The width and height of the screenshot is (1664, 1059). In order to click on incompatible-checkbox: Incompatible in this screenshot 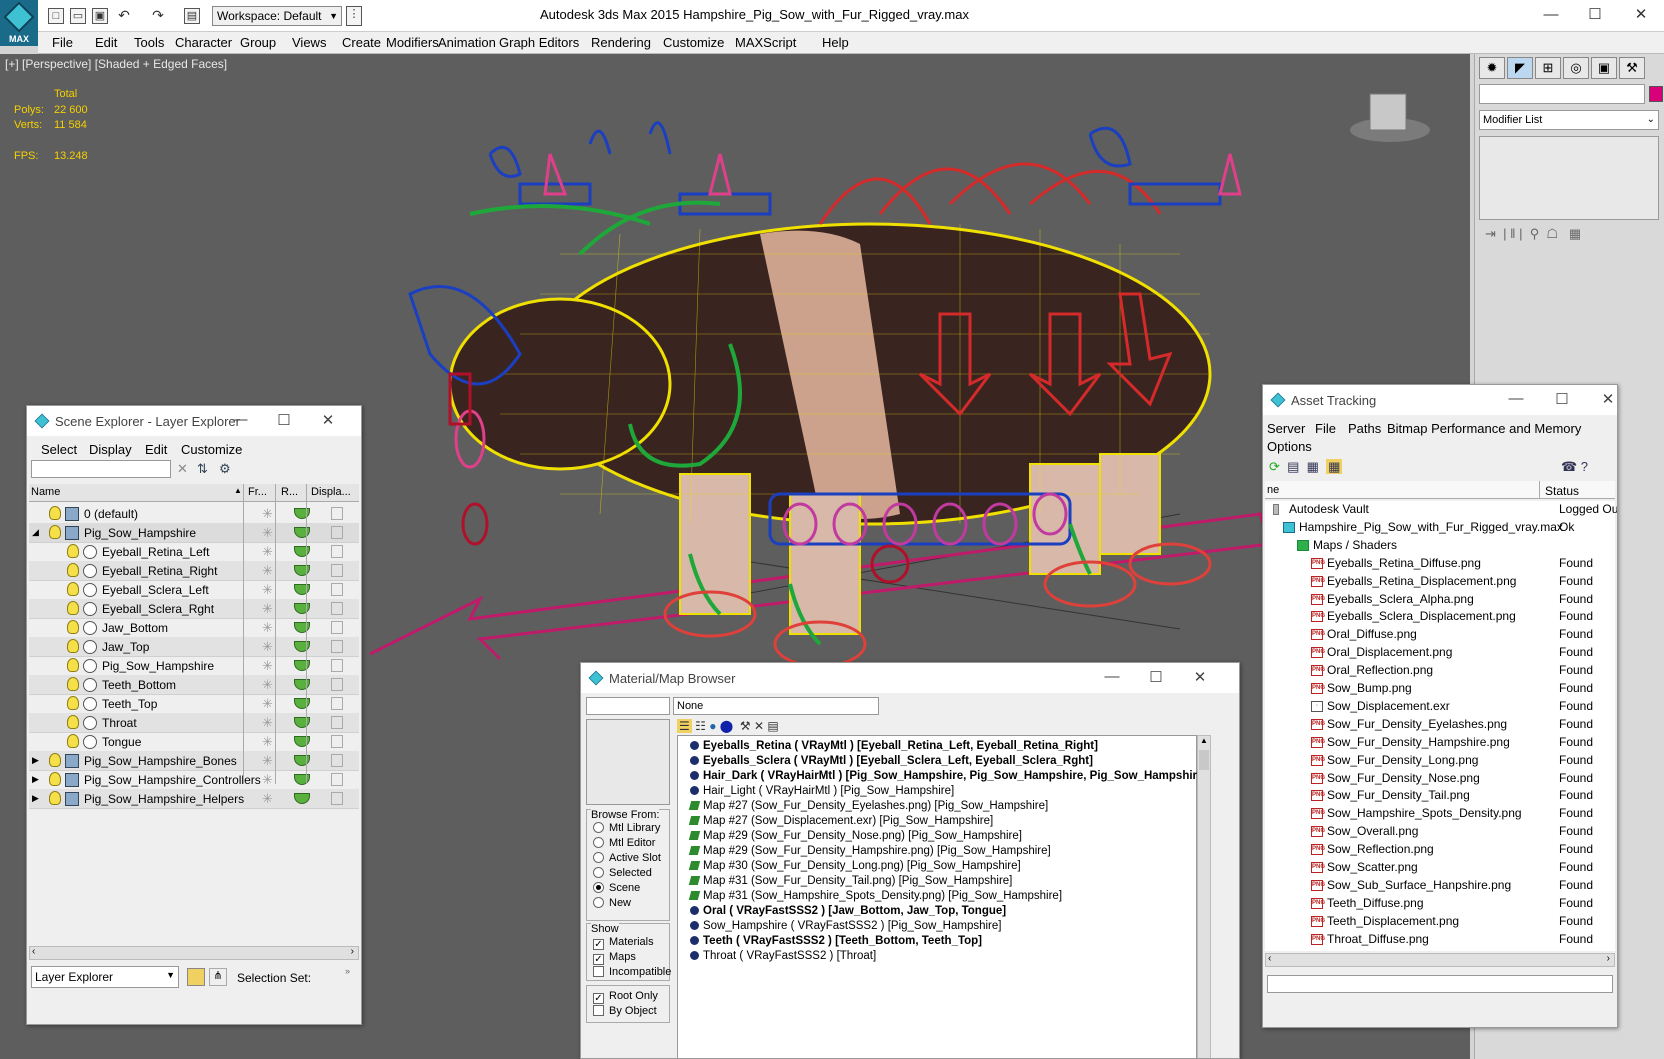, I will do `click(632, 972)`.